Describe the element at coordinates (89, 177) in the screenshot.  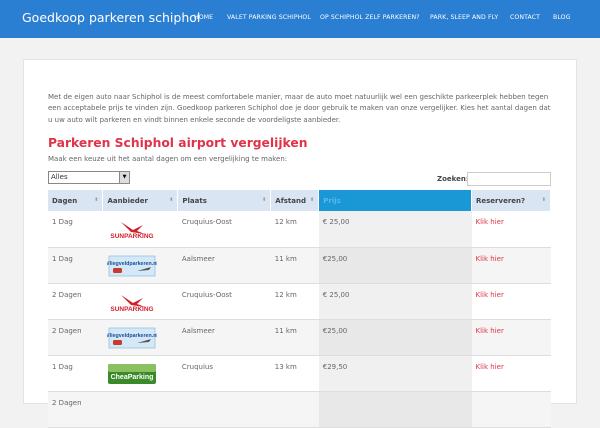
I see `days-filter-select: Alles ▼` at that location.